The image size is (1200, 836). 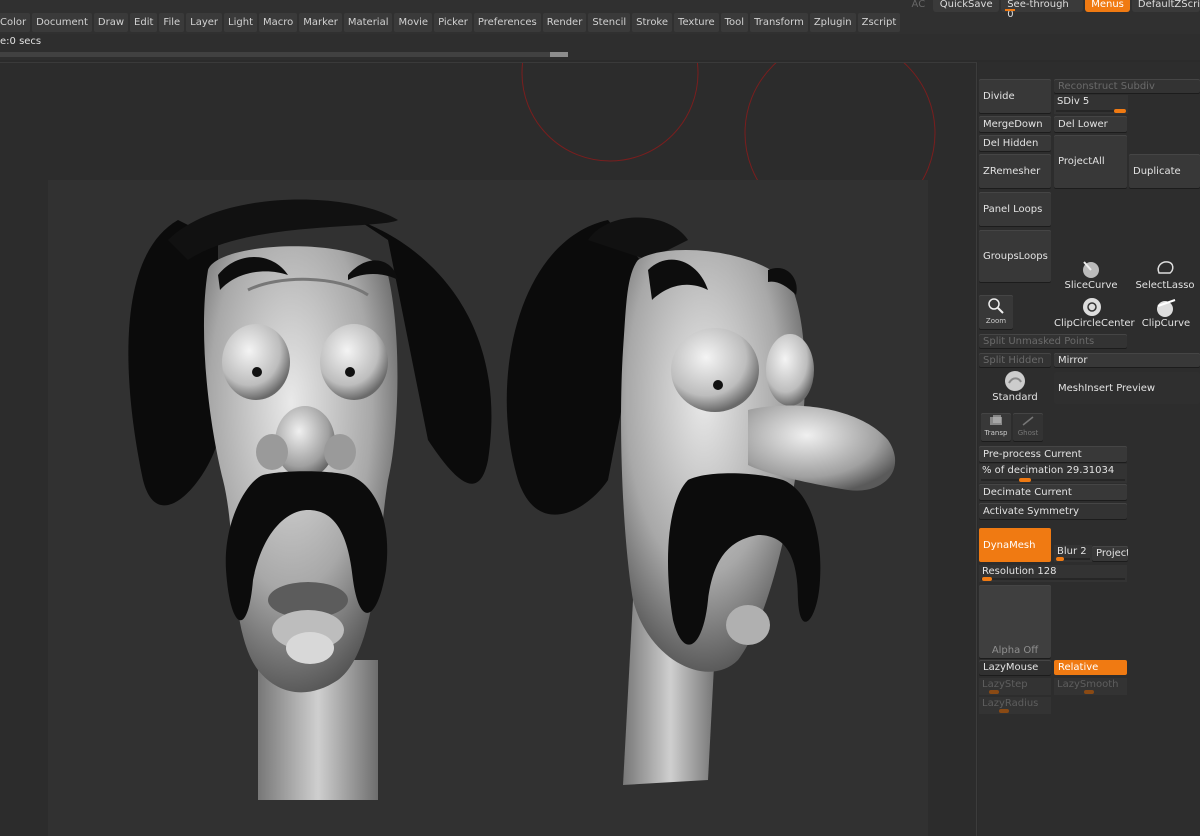 I want to click on lazystep-knob, so click(x=994, y=692).